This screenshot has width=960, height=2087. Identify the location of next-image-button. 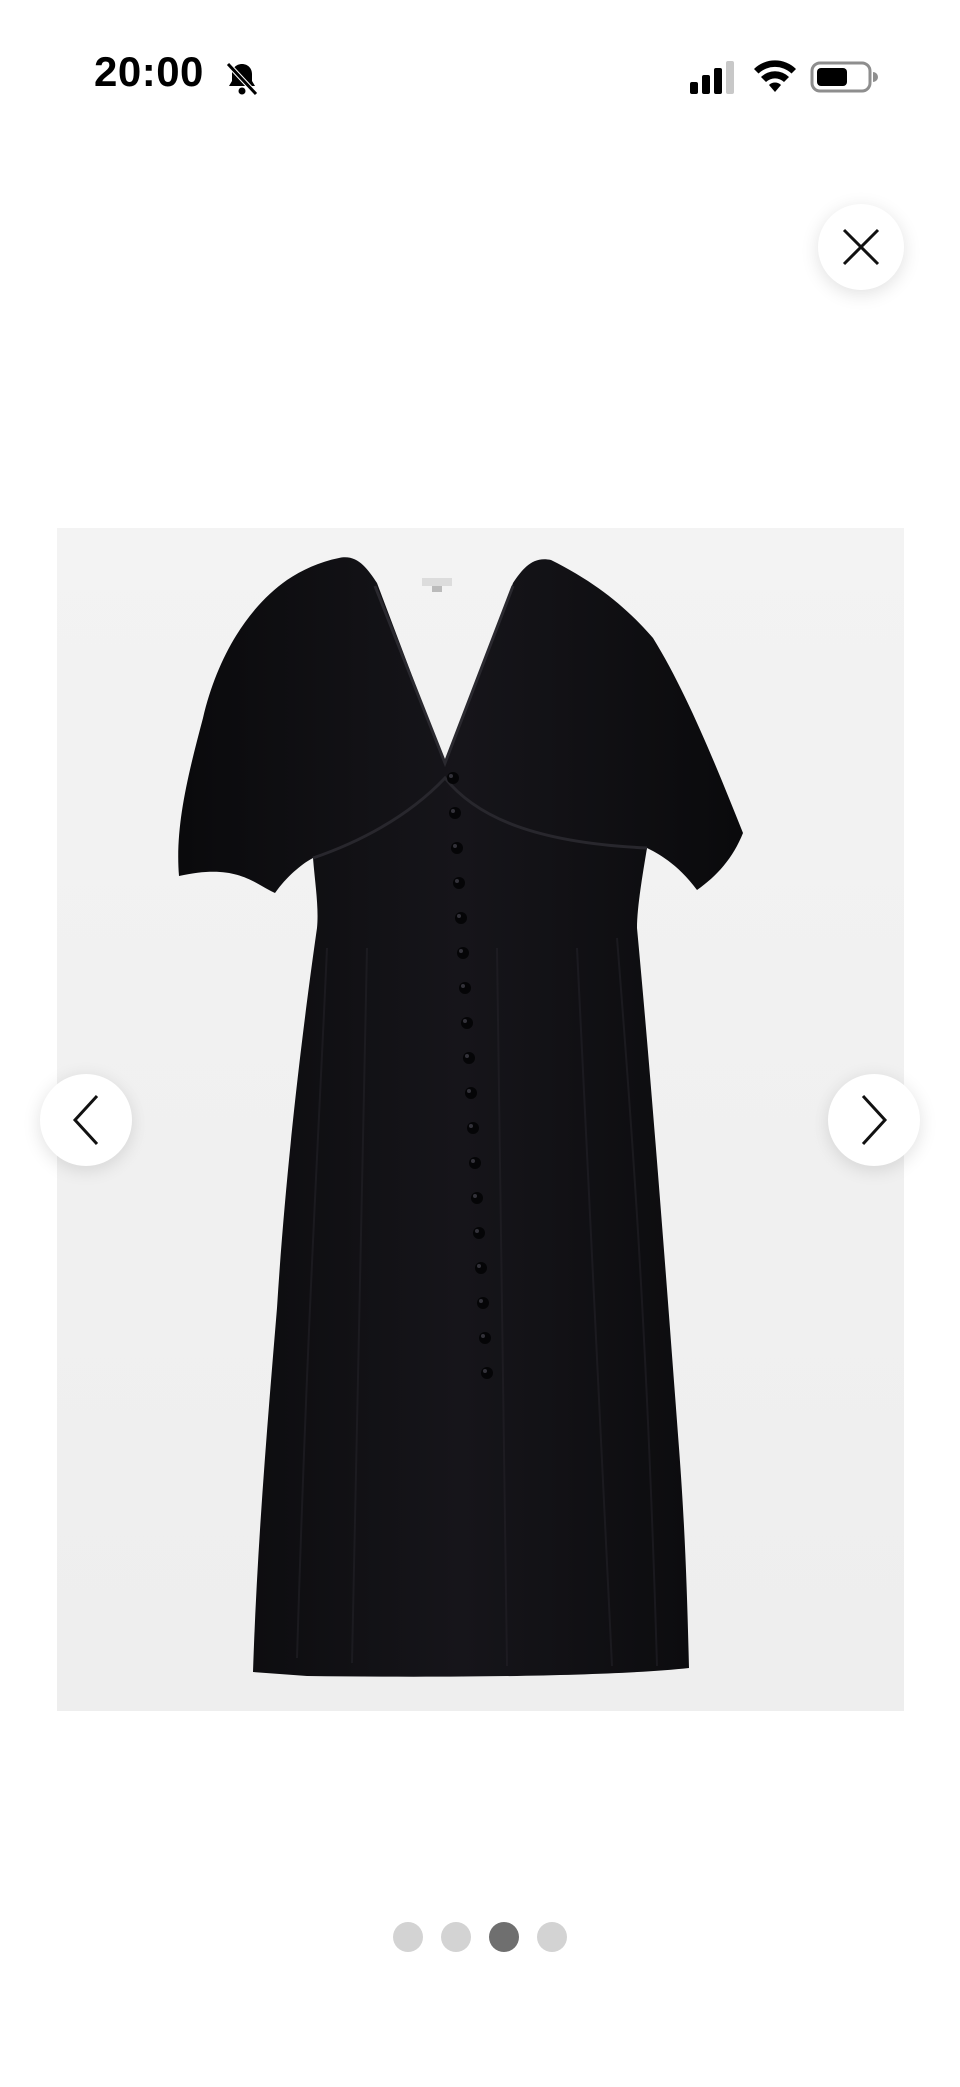
(874, 1120).